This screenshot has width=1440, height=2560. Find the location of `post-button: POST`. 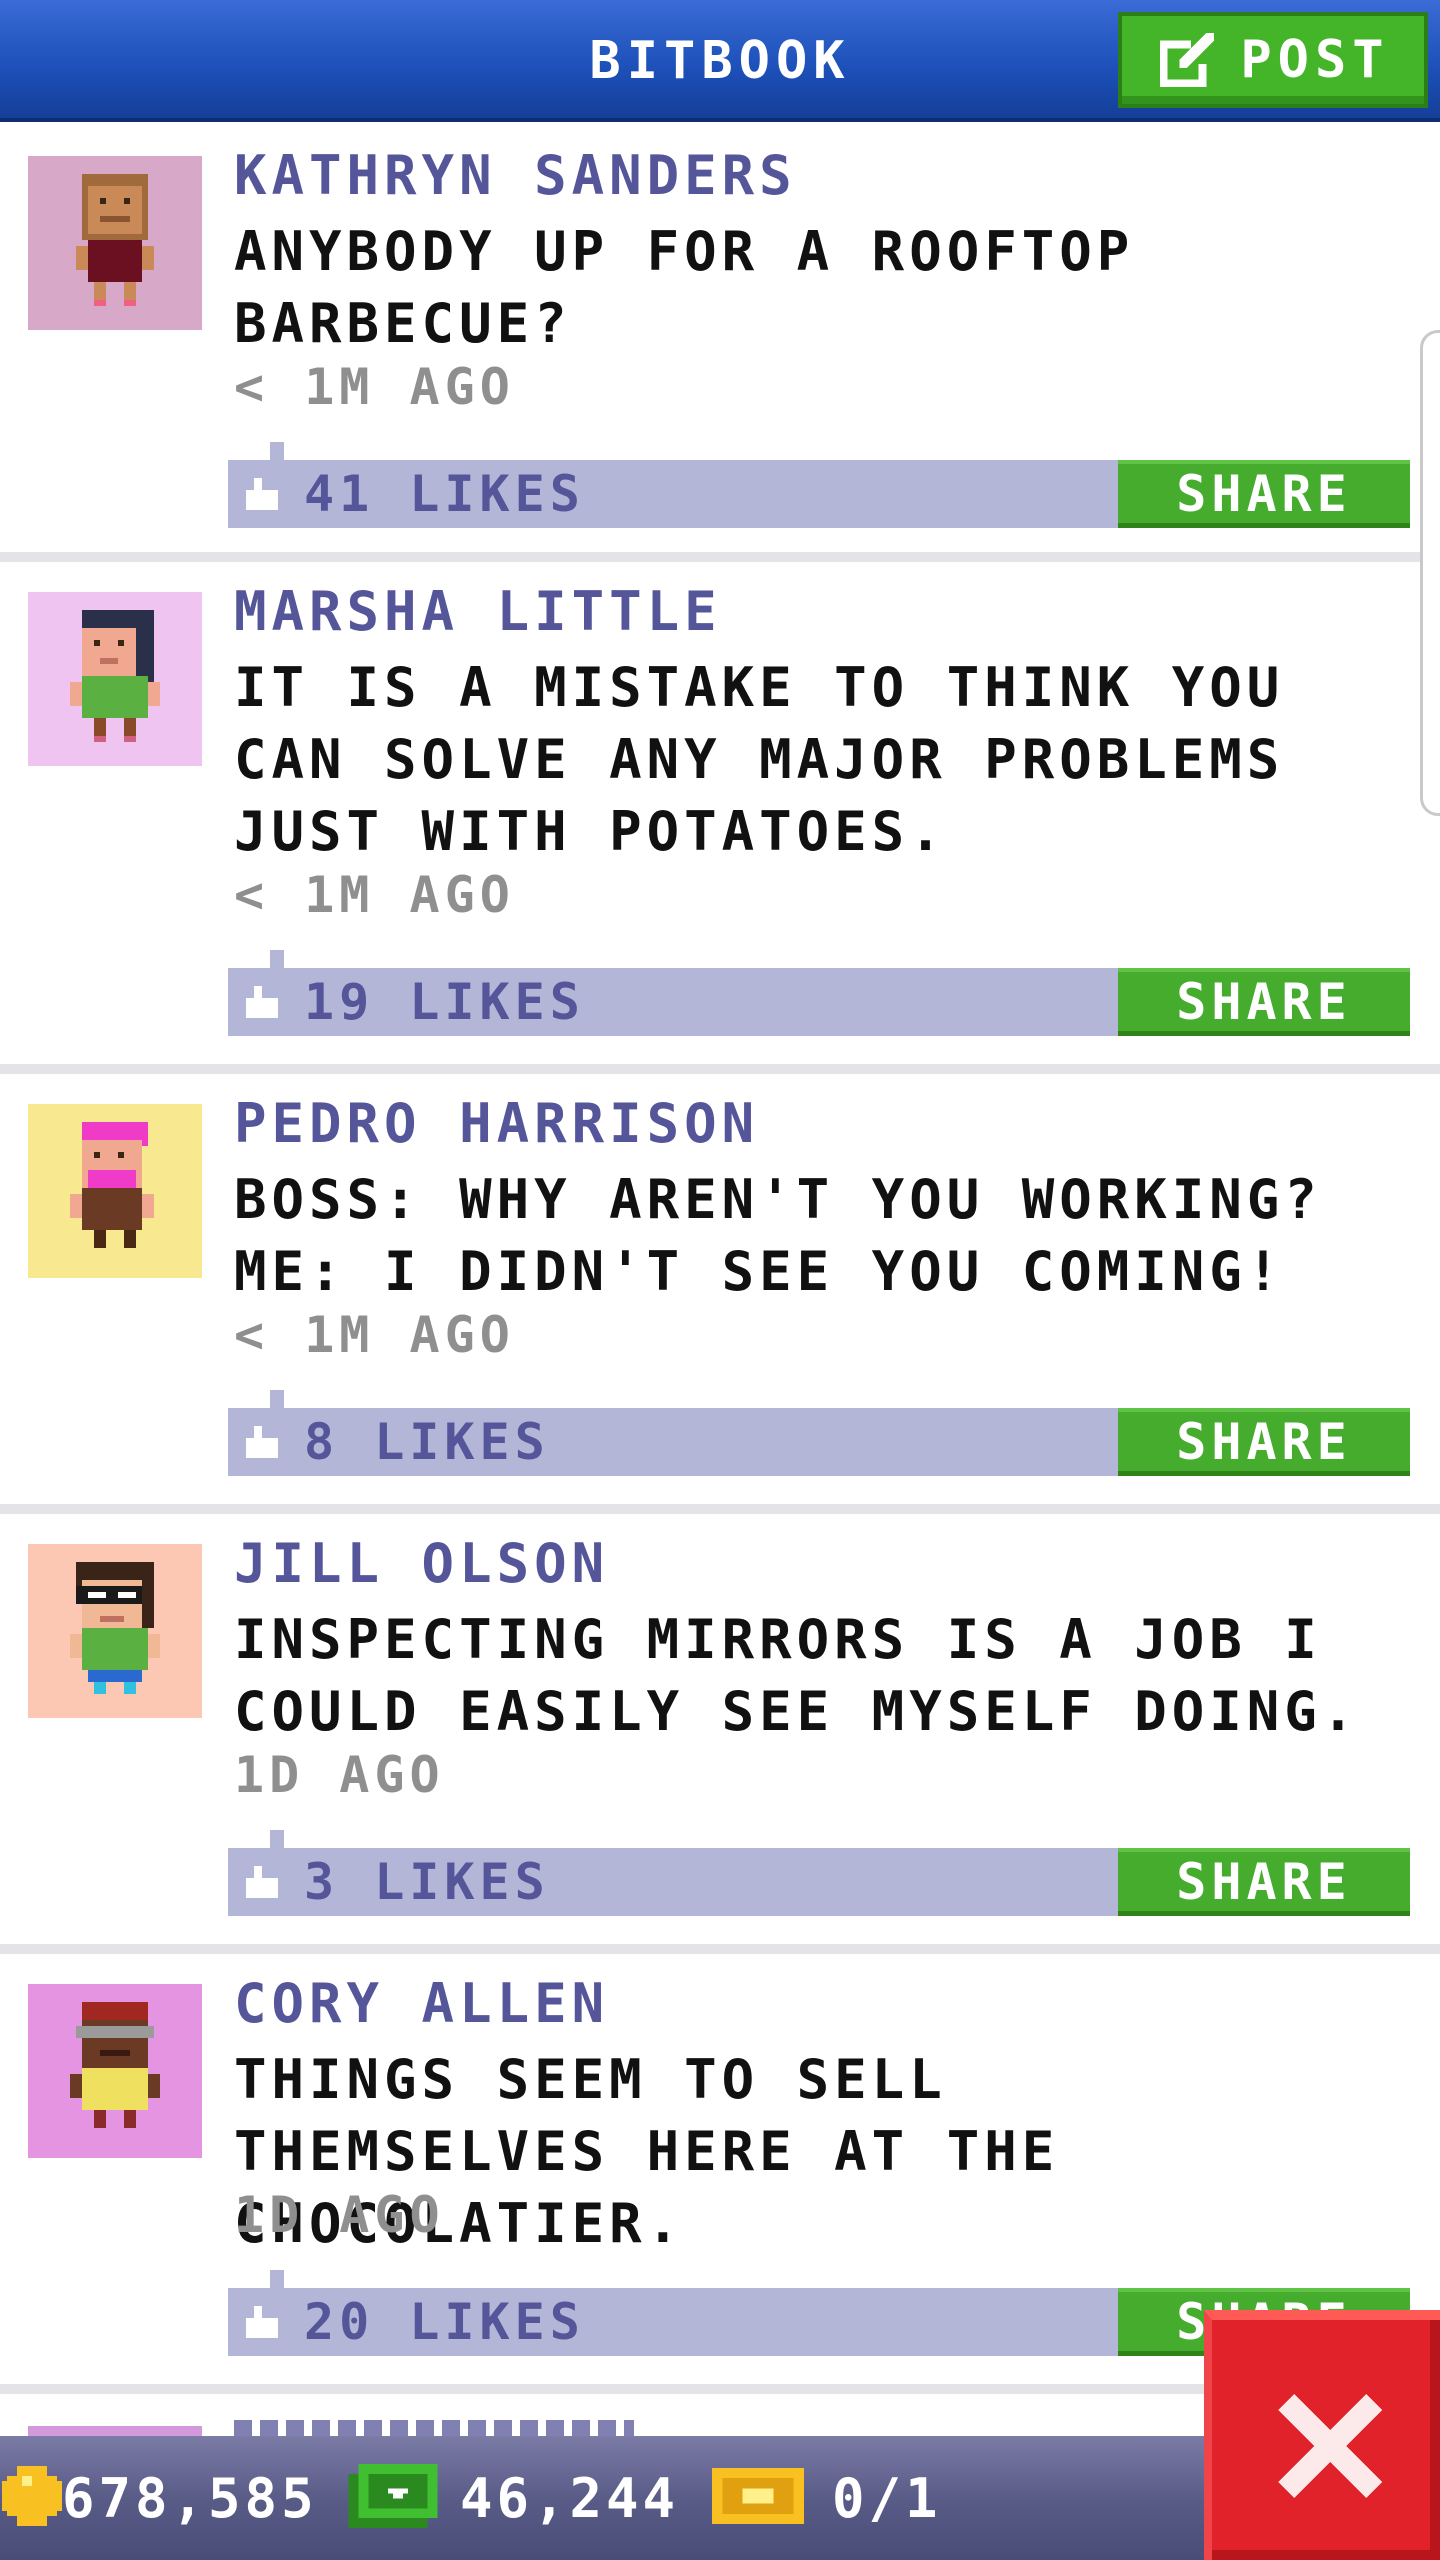

post-button: POST is located at coordinates (1273, 60).